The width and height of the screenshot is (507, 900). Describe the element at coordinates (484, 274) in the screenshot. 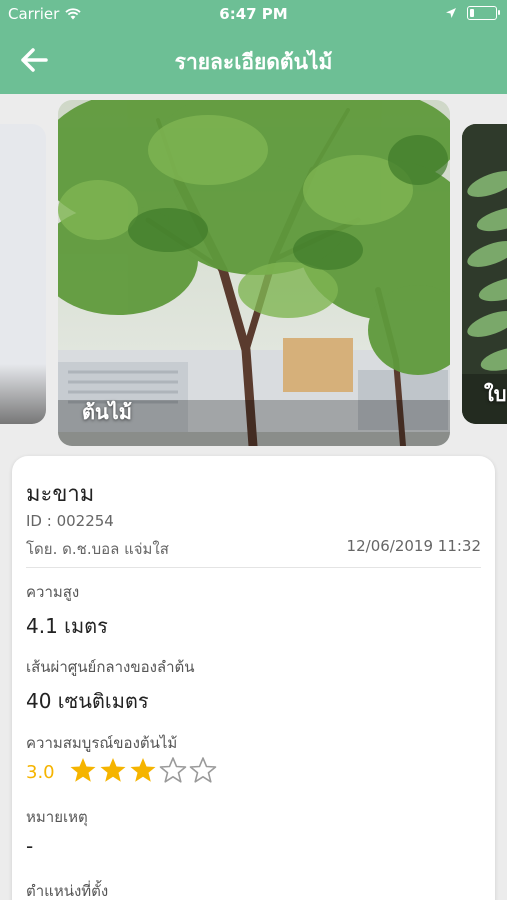

I see `carousel-slide-next: ใบ` at that location.